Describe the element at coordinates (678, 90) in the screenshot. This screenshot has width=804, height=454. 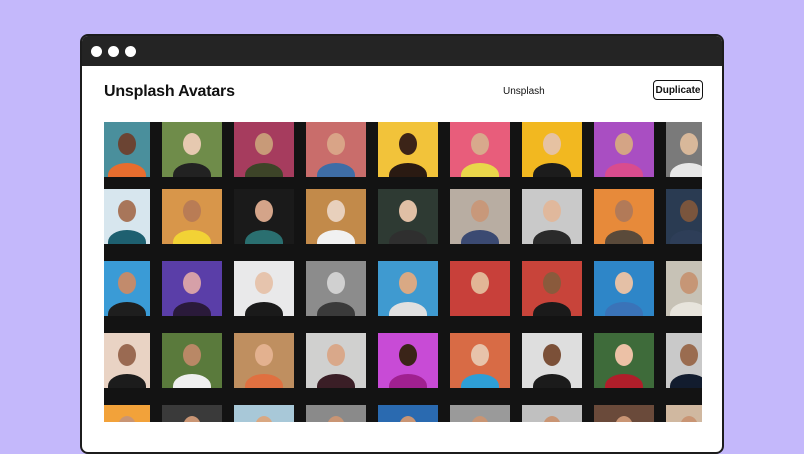
I see `duplicate-button: Duplicate` at that location.